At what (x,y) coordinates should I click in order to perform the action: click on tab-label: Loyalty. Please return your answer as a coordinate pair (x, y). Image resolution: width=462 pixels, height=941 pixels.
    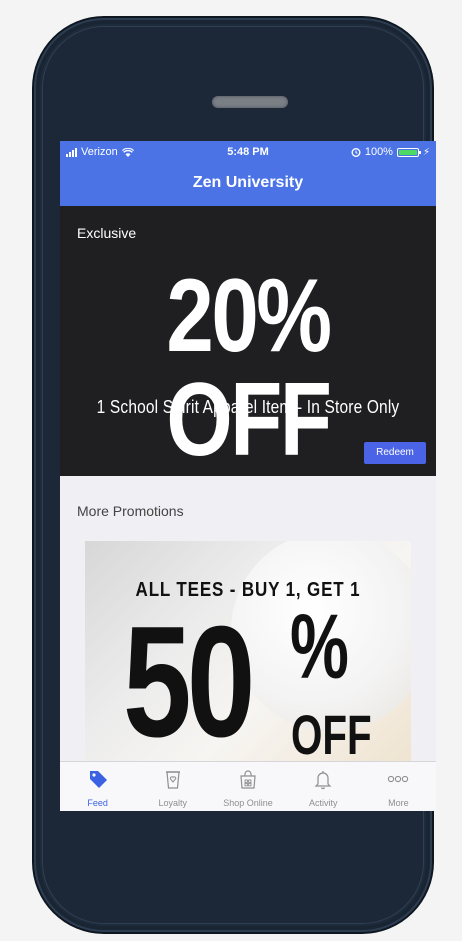
    Looking at the image, I should click on (173, 803).